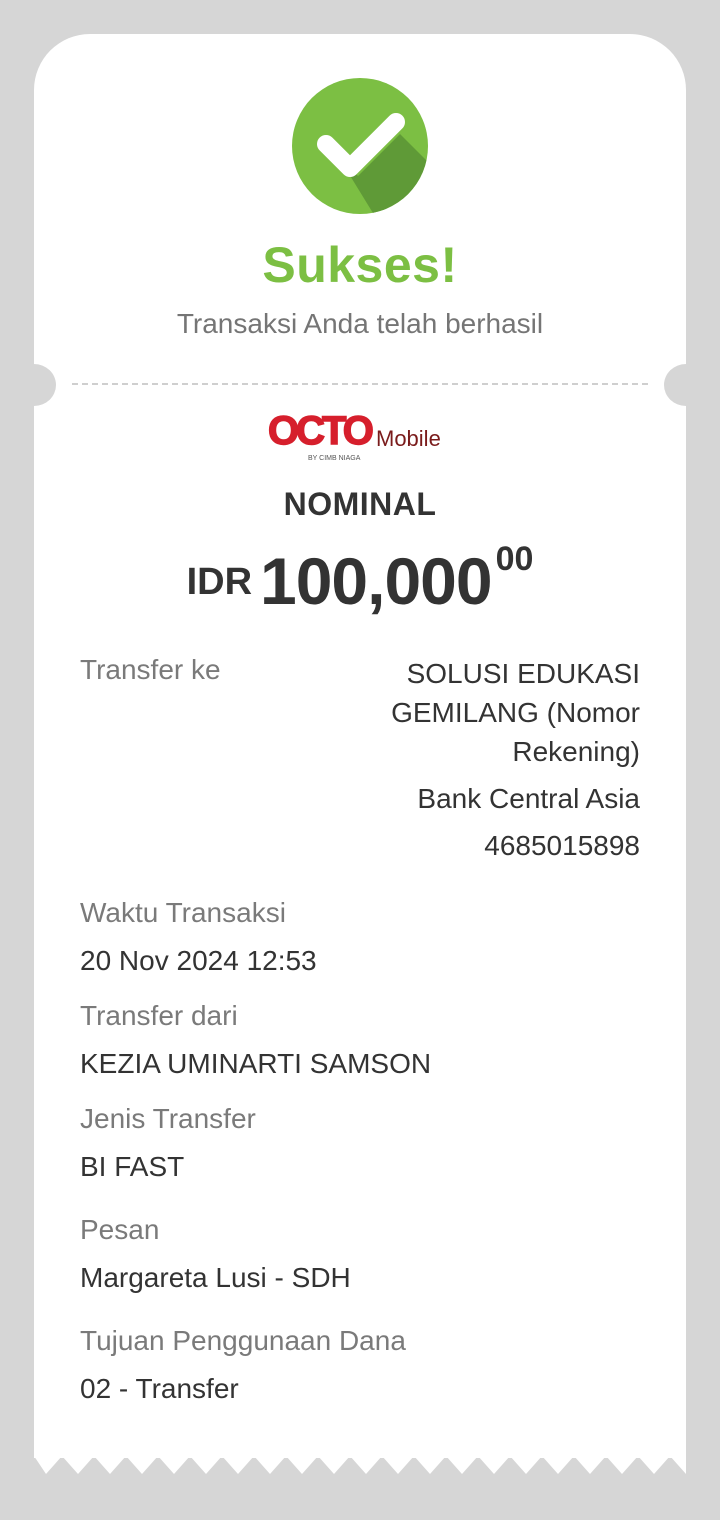 Image resolution: width=720 pixels, height=1520 pixels. What do you see at coordinates (408, 438) in the screenshot?
I see `logo-product: Mobile` at bounding box center [408, 438].